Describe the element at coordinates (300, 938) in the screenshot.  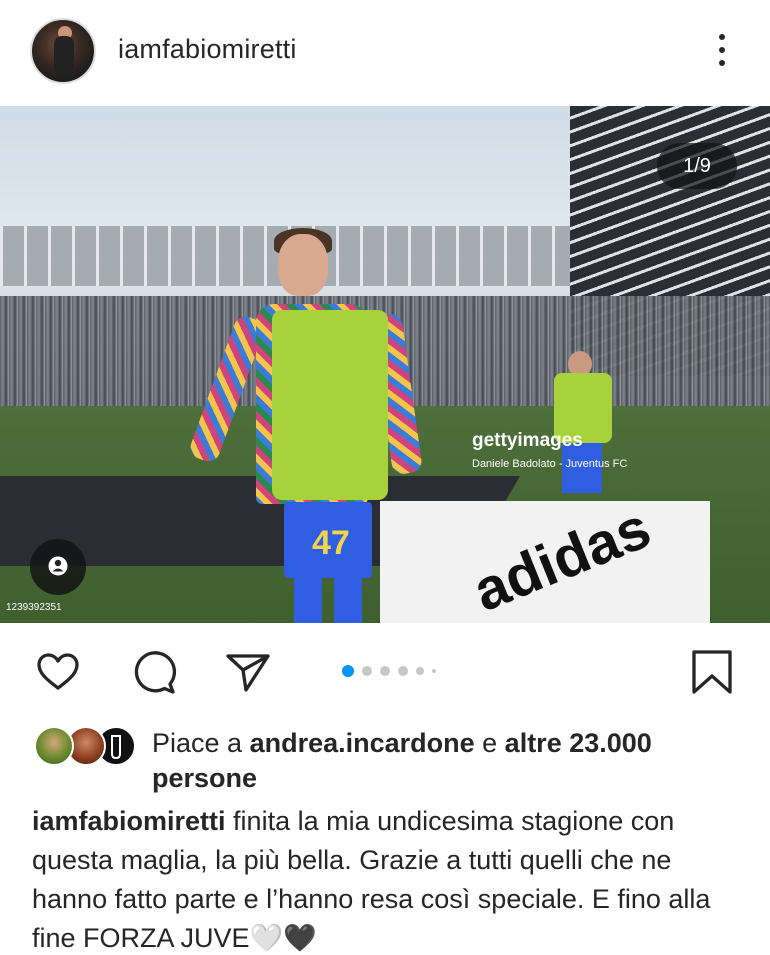
I see `black-heart-emoji: 🖤` at that location.